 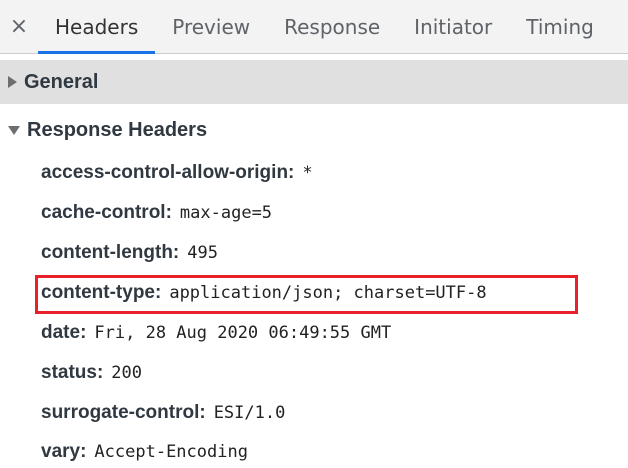 I want to click on header-name: surrogate-control:, so click(x=123, y=412).